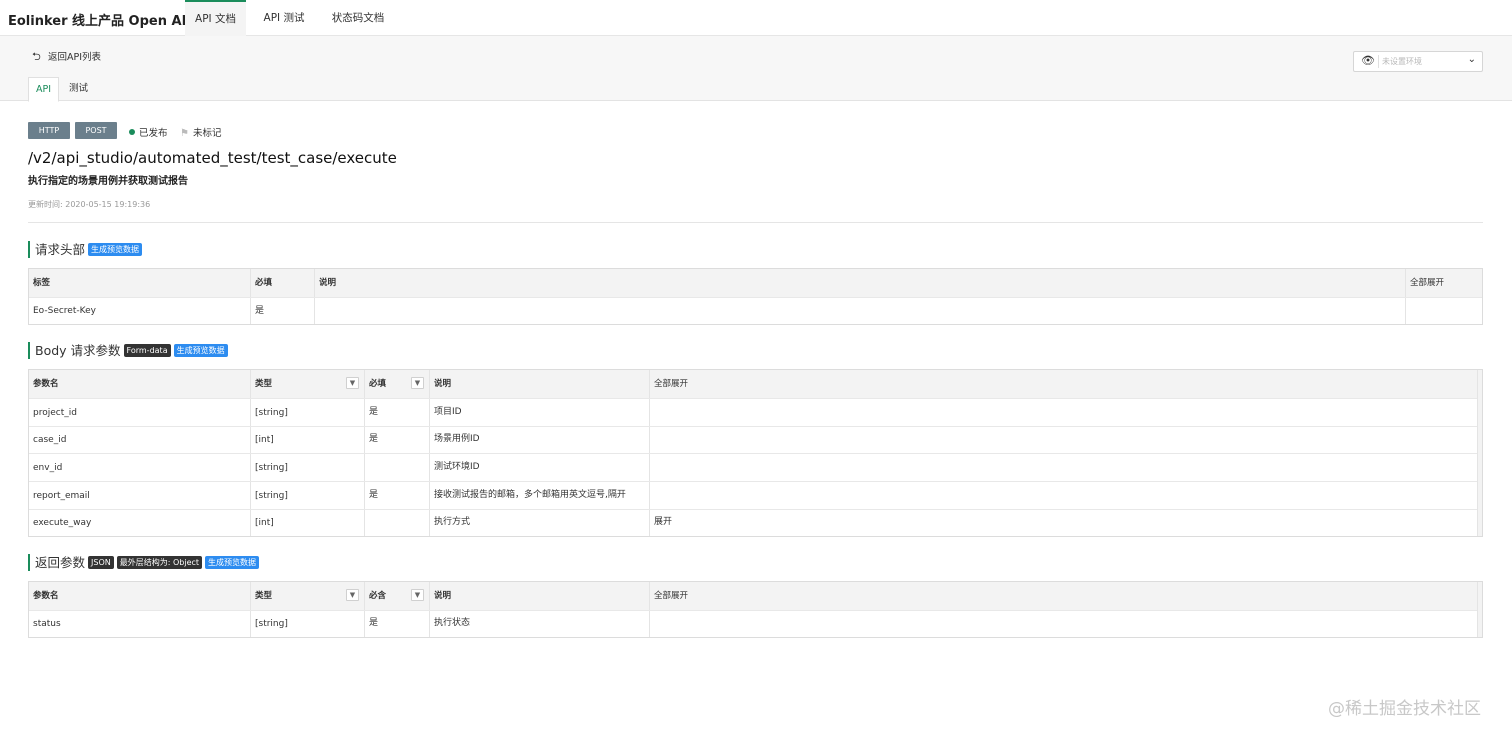  What do you see at coordinates (75, 57) in the screenshot?
I see `back-label: 返回API列表` at bounding box center [75, 57].